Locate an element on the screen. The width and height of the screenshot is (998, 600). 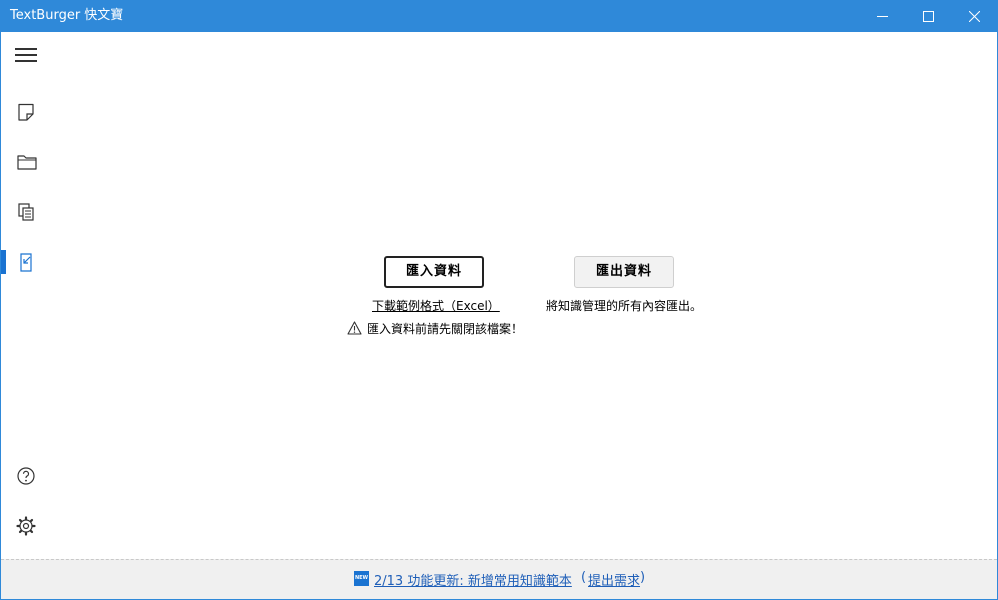
help-icon is located at coordinates (26, 476).